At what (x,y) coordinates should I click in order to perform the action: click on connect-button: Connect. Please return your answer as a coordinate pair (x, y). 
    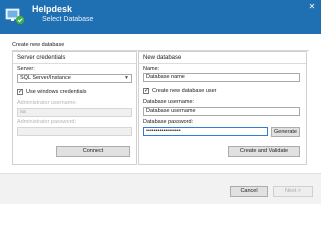
    Looking at the image, I should click on (93, 151).